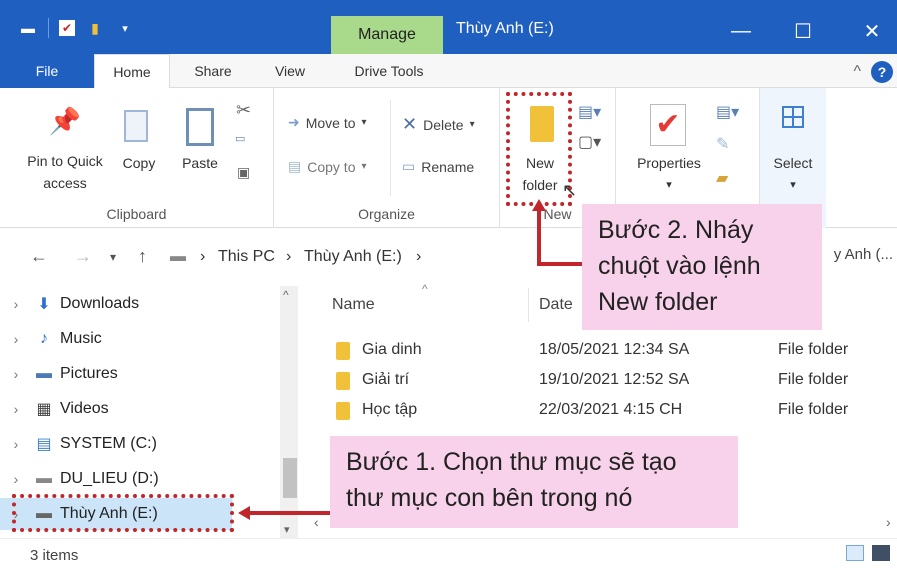 Image resolution: width=897 pixels, height=568 pixels. Describe the element at coordinates (44, 304) in the screenshot. I see `download-icon: ⬇` at that location.